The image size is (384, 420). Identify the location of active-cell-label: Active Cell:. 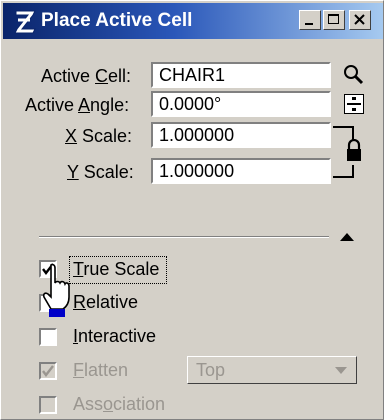
(86, 76).